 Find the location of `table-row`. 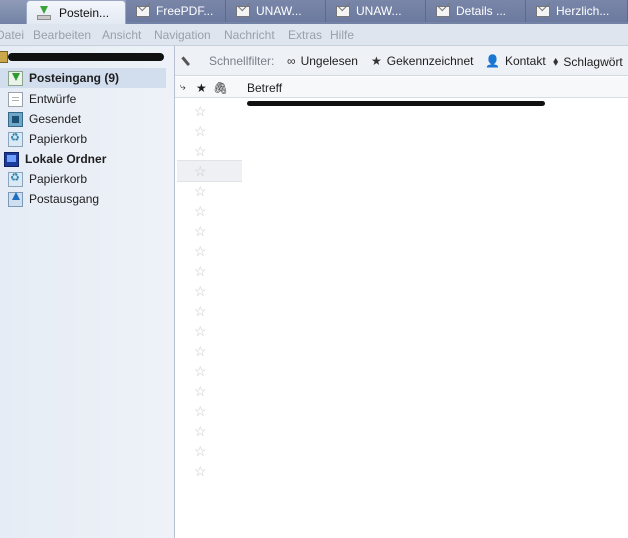

table-row is located at coordinates (209, 171).